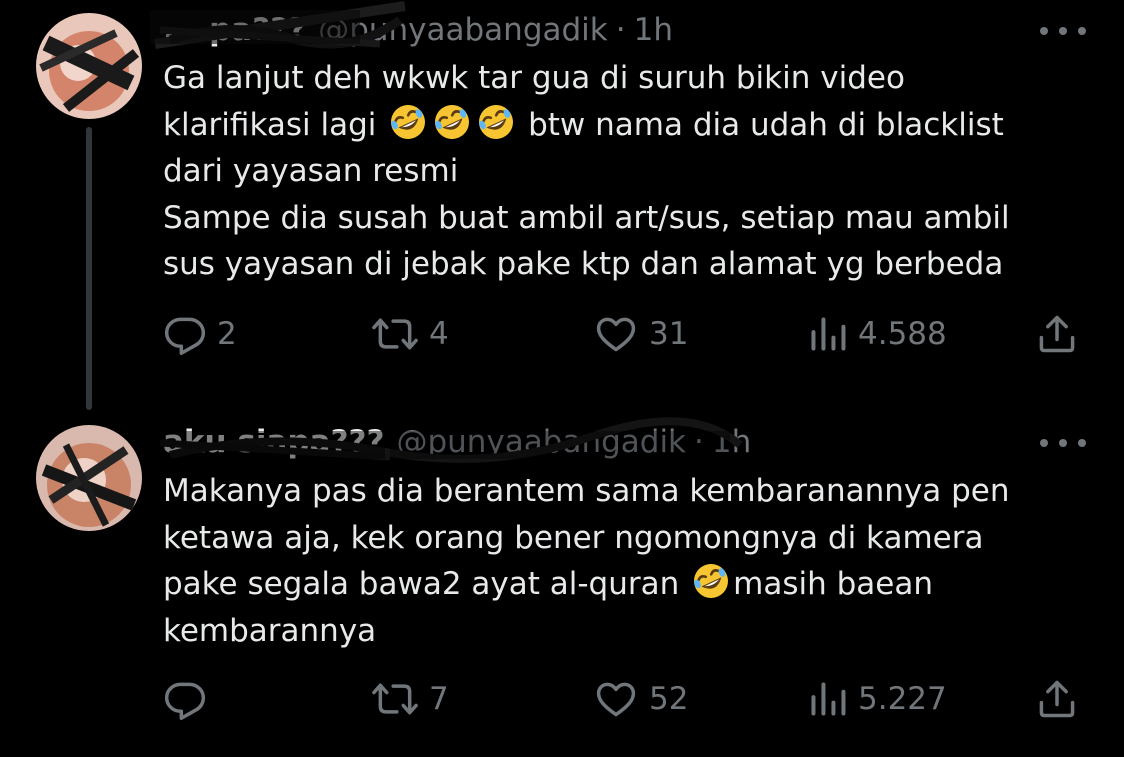  I want to click on views-button: 4.588, so click(877, 334).